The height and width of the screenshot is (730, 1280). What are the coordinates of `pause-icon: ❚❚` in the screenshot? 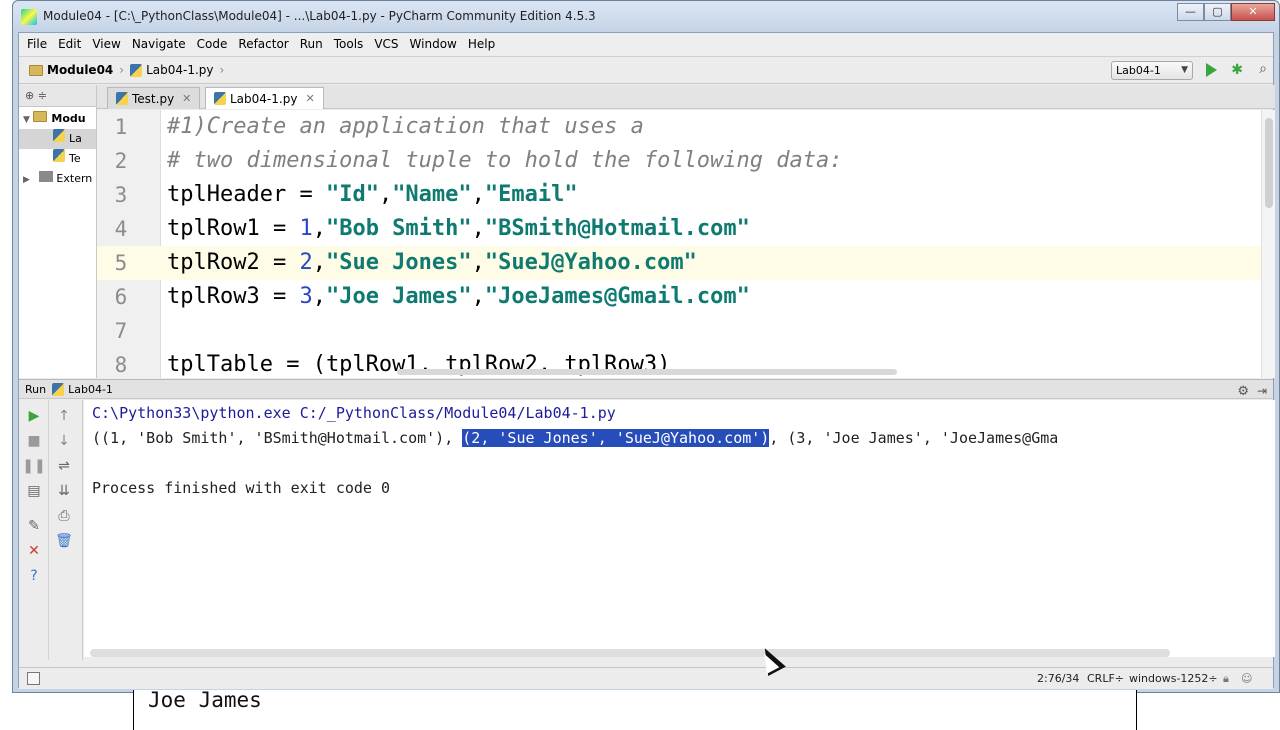 It's located at (34, 466).